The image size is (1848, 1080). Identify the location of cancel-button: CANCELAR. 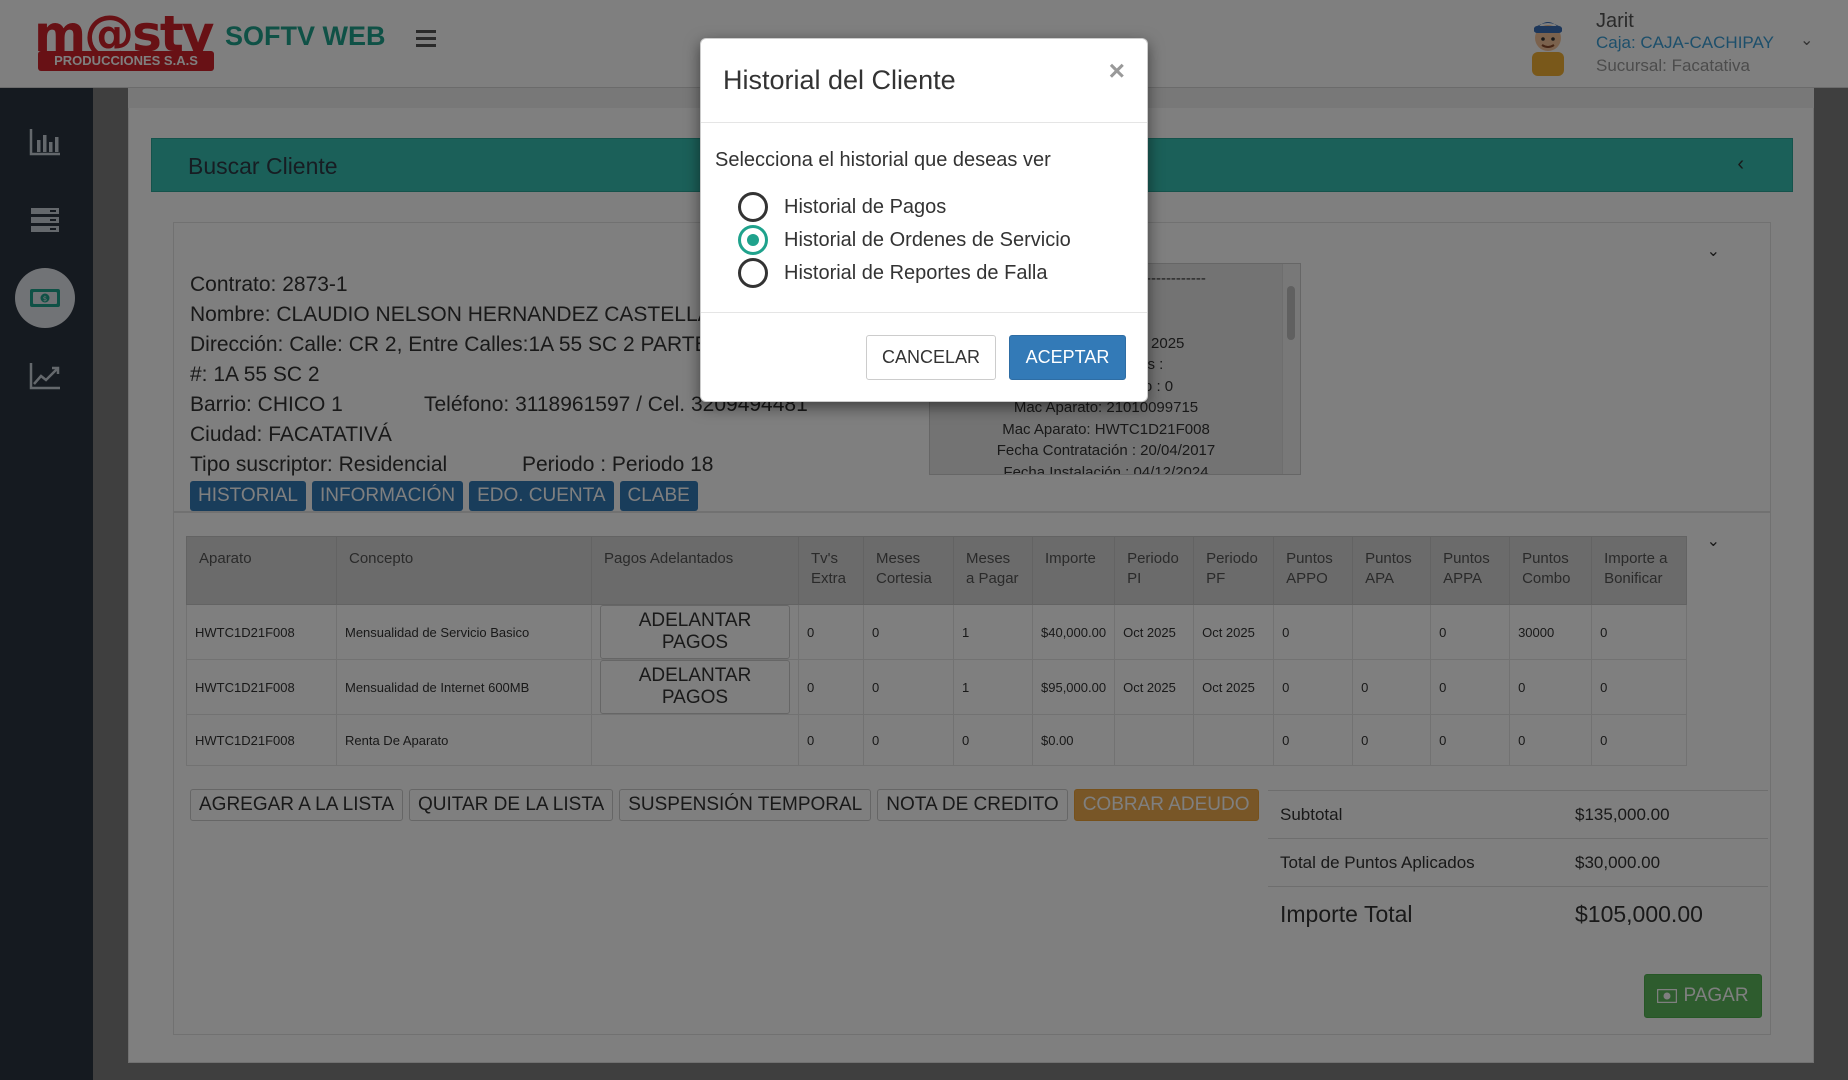
(931, 357).